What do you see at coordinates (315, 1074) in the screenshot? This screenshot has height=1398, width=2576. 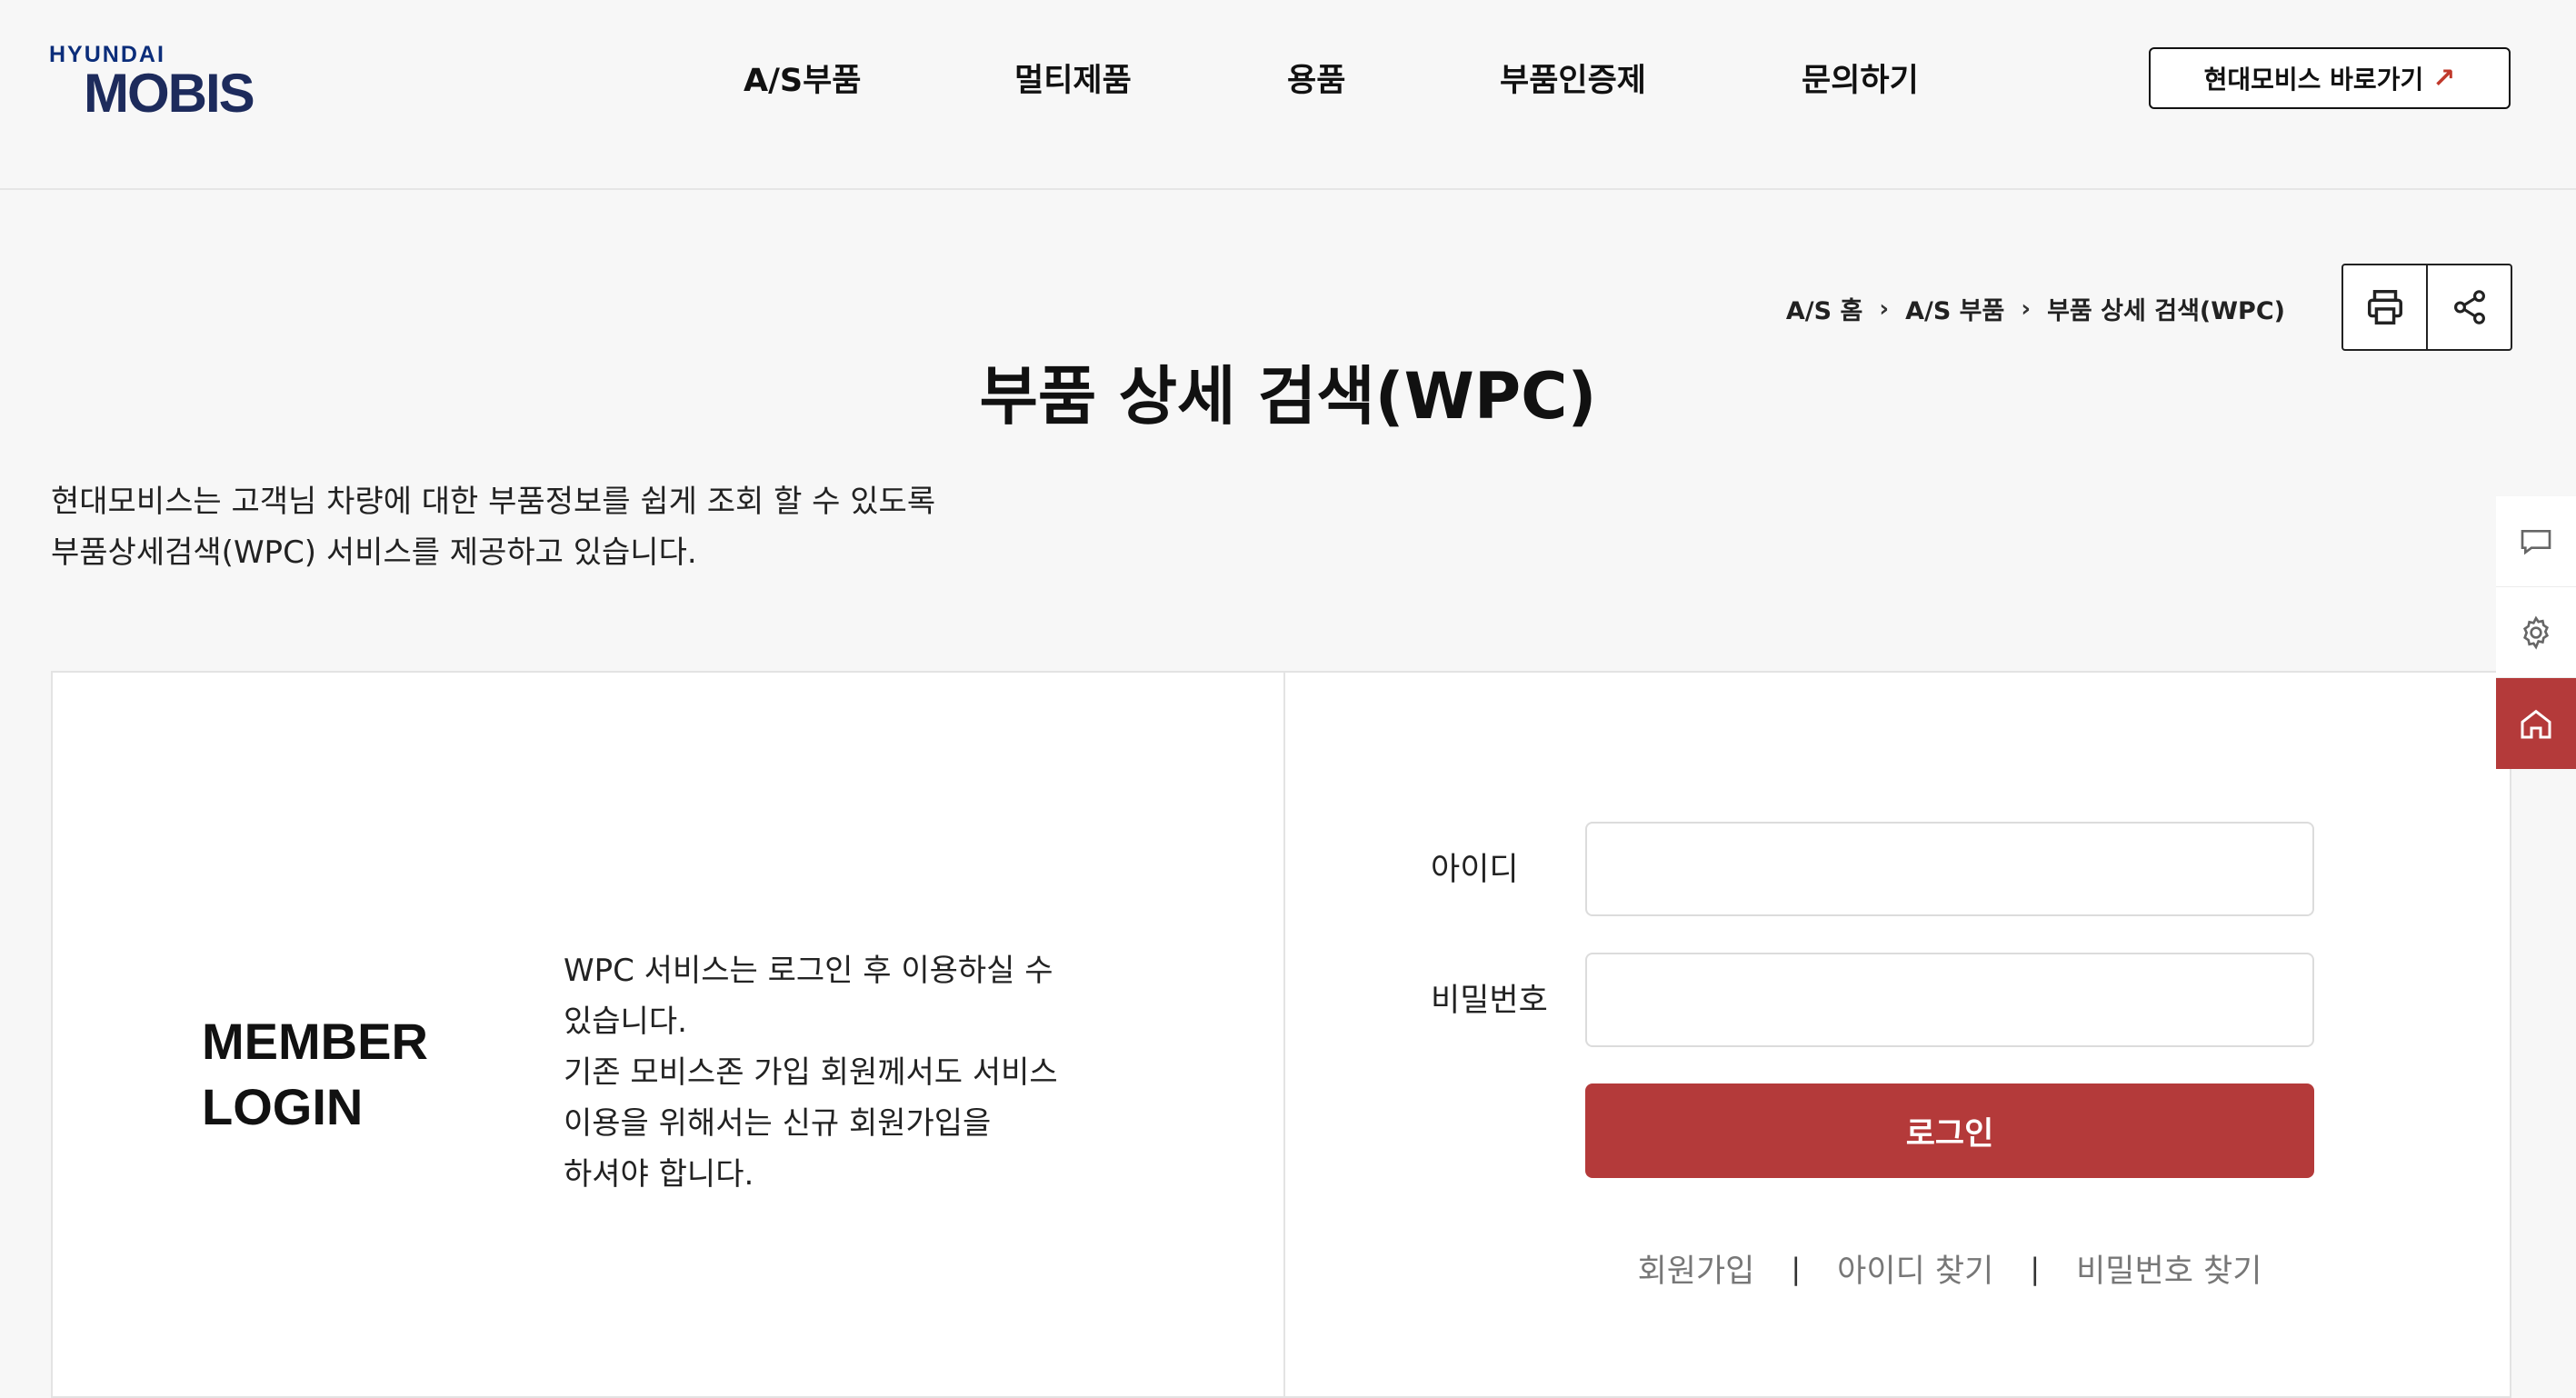 I see `member-login-heading: MEMBER LOGIN` at bounding box center [315, 1074].